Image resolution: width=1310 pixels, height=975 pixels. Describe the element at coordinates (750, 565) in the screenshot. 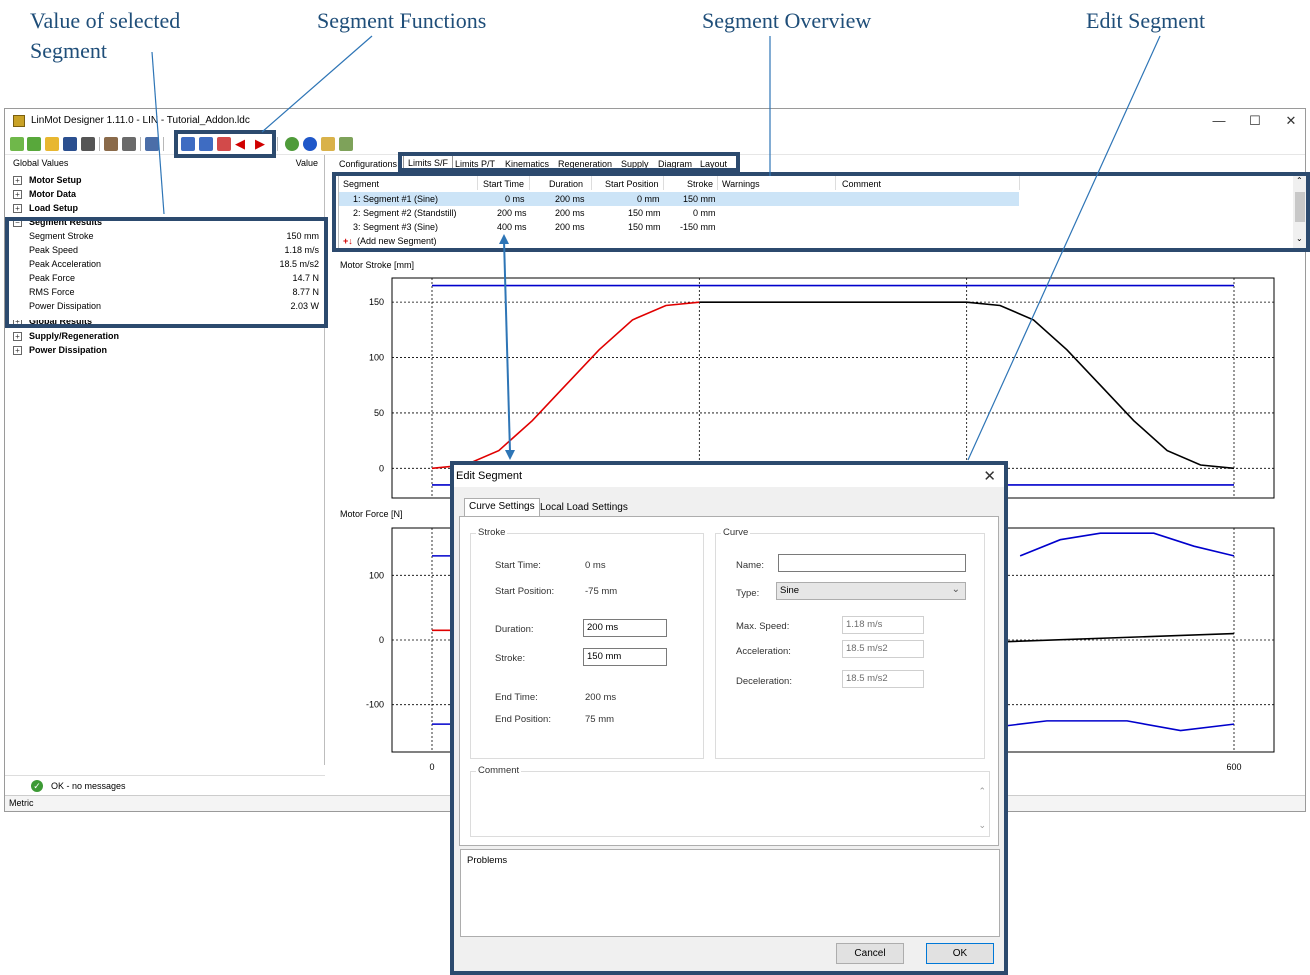

I see `name-label: Name:` at that location.